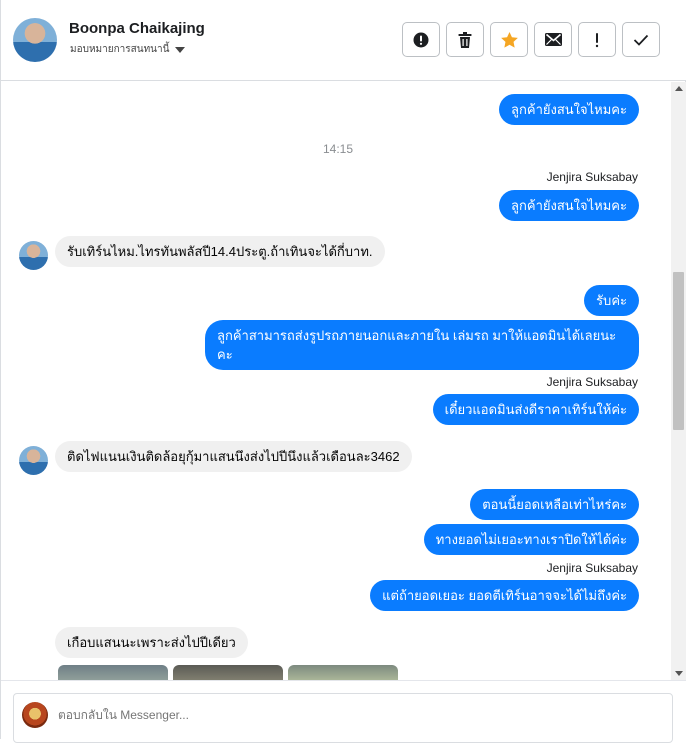  What do you see at coordinates (531, 39) in the screenshot?
I see `toolbar` at bounding box center [531, 39].